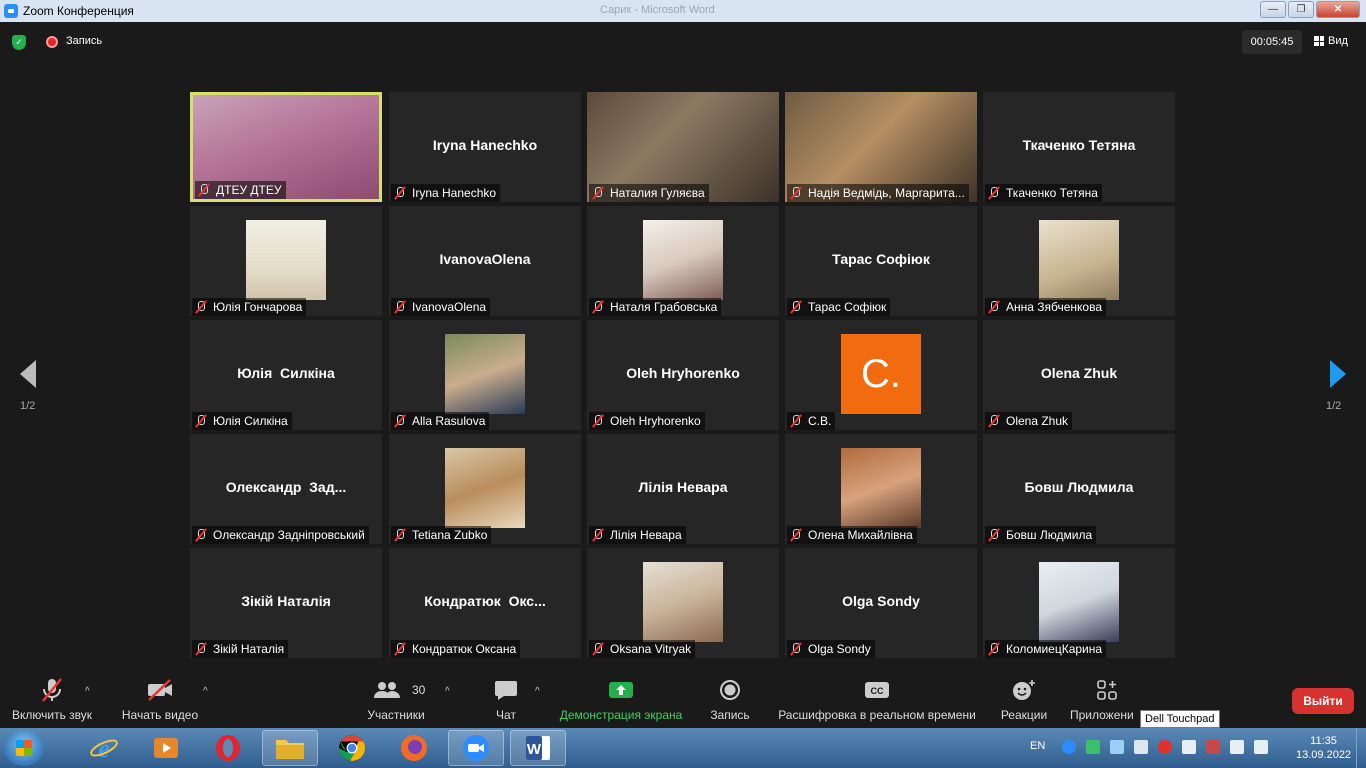  Describe the element at coordinates (1213, 747) in the screenshot. I see `power-tray-icon` at that location.